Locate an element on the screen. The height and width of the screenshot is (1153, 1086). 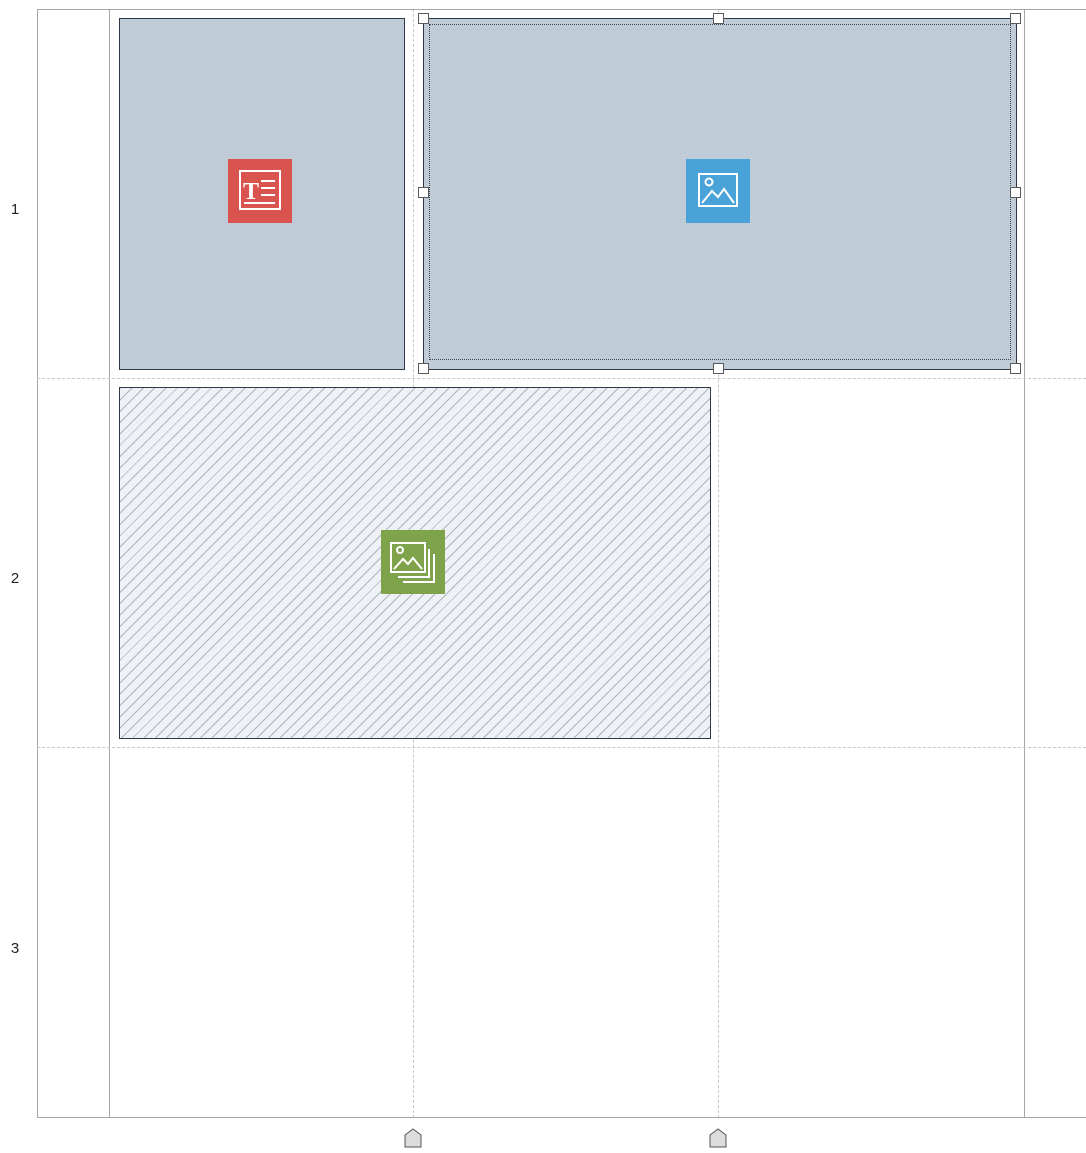
resize-handle-top-center is located at coordinates (718, 18).